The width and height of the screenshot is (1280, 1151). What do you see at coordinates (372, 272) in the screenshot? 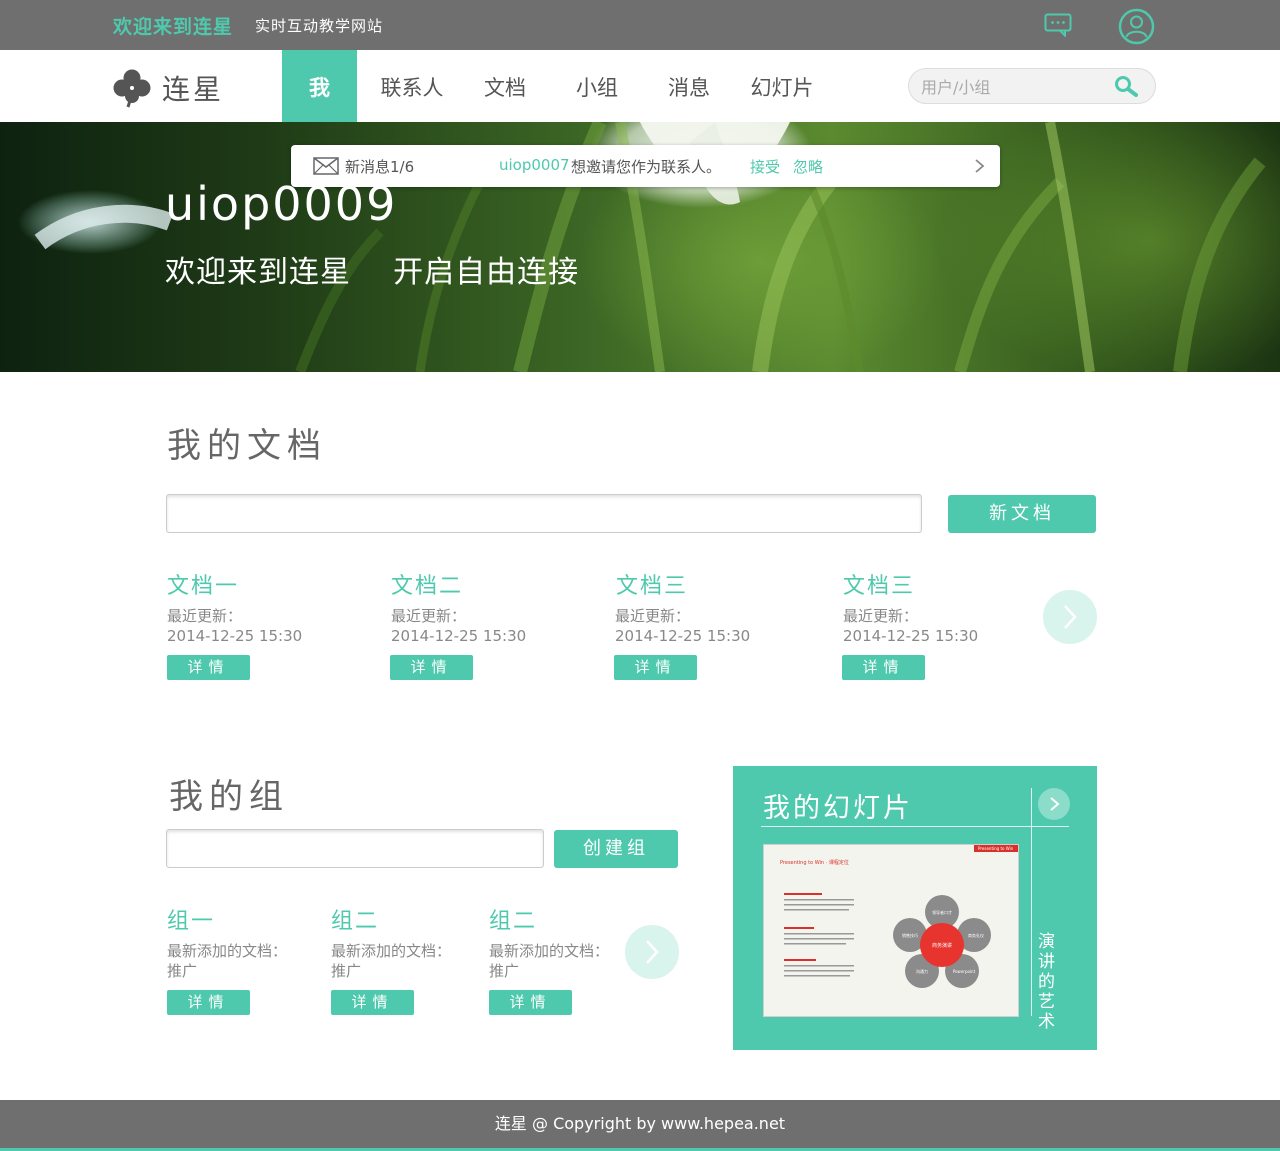
I see `welcome-slogan: 欢迎来到连星 开启自由连接` at bounding box center [372, 272].